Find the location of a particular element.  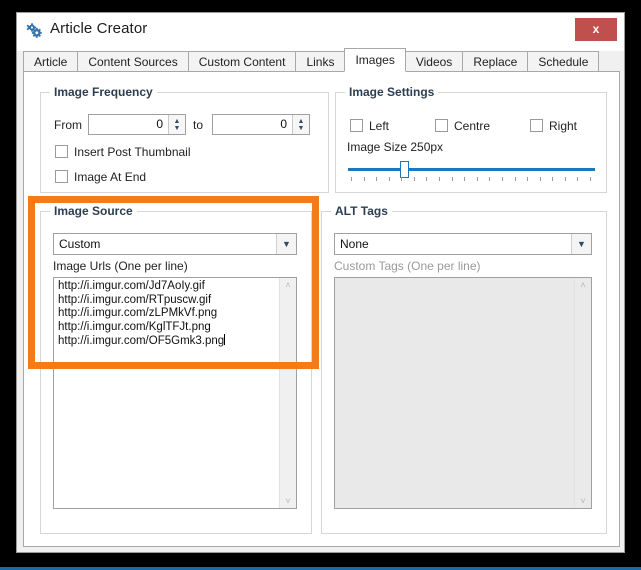

frequency-from-spinner: ▲ ▼ is located at coordinates (176, 124).